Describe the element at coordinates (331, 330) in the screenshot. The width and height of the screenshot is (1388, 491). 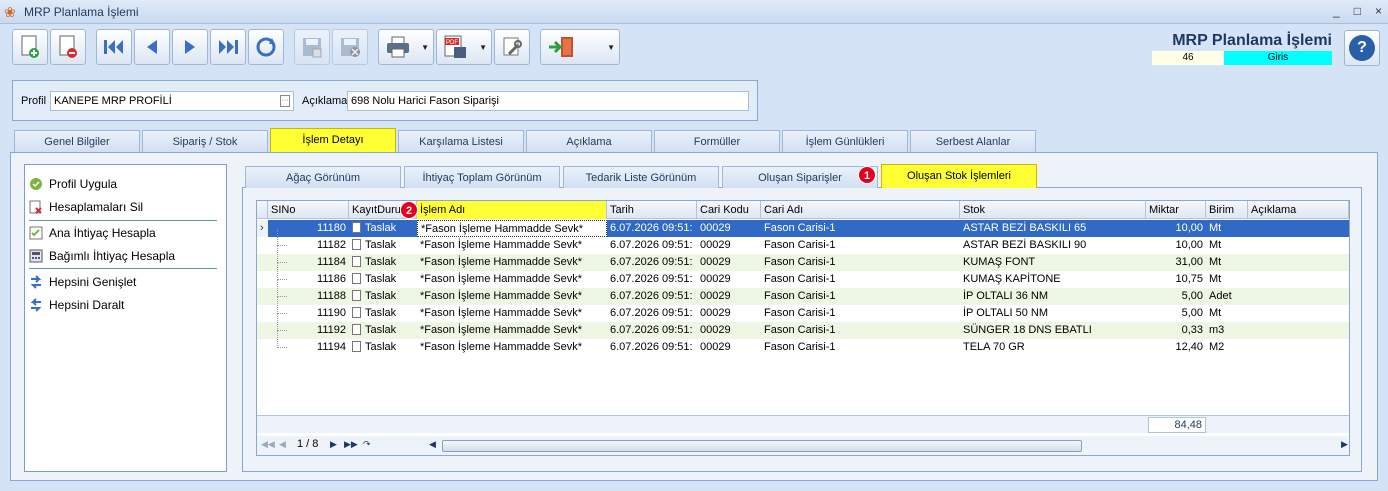
I see `cell-sino: 11192` at that location.